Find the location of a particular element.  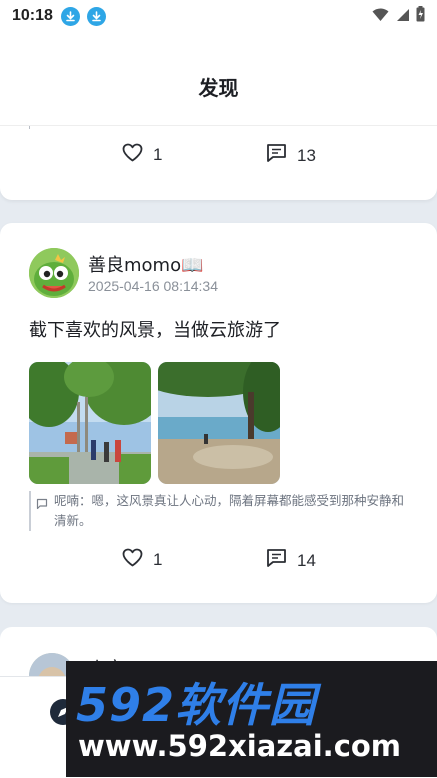

app-header: 发现 is located at coordinates (218, 79).